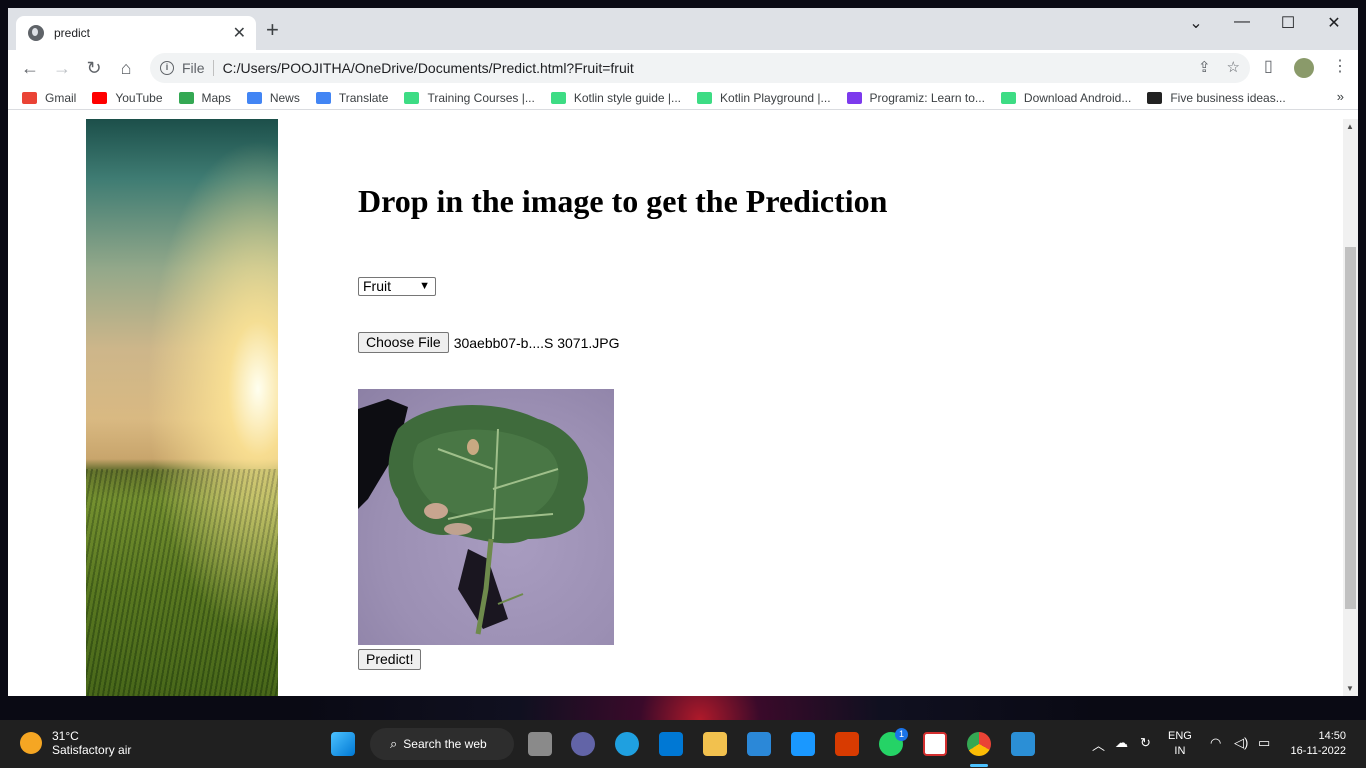  What do you see at coordinates (273, 98) in the screenshot?
I see `bookmark-item: News` at bounding box center [273, 98].